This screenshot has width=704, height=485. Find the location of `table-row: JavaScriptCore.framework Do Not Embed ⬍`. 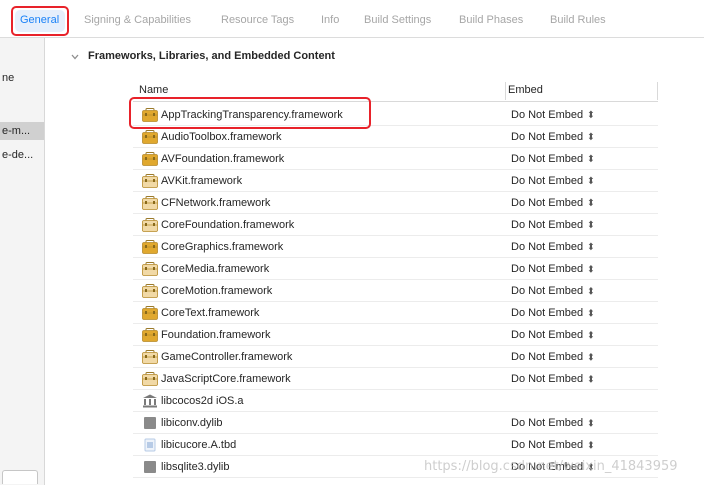

table-row: JavaScriptCore.framework Do Not Embed ⬍ is located at coordinates (395, 379).